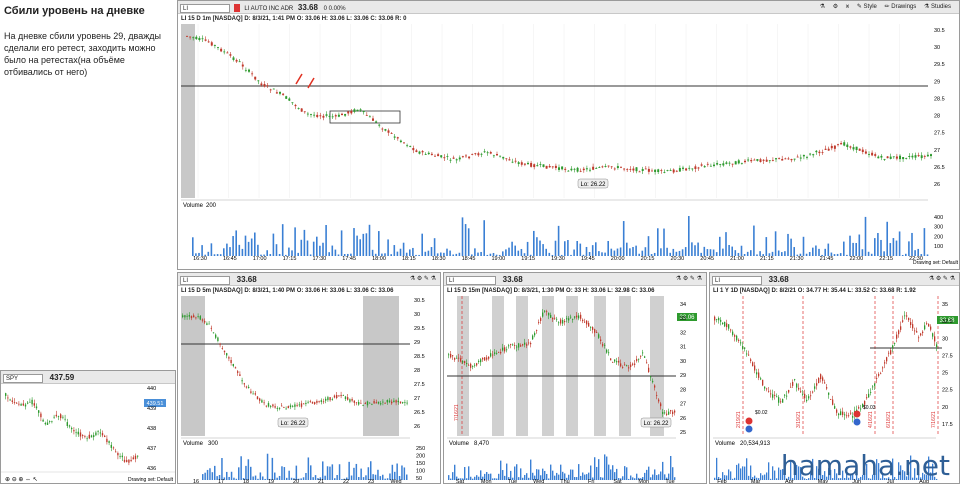 The width and height of the screenshot is (960, 484). I want to click on spy-tool-icons: ⊕ ⊖ ⊕ ⇔ ↖, so click(21, 480).